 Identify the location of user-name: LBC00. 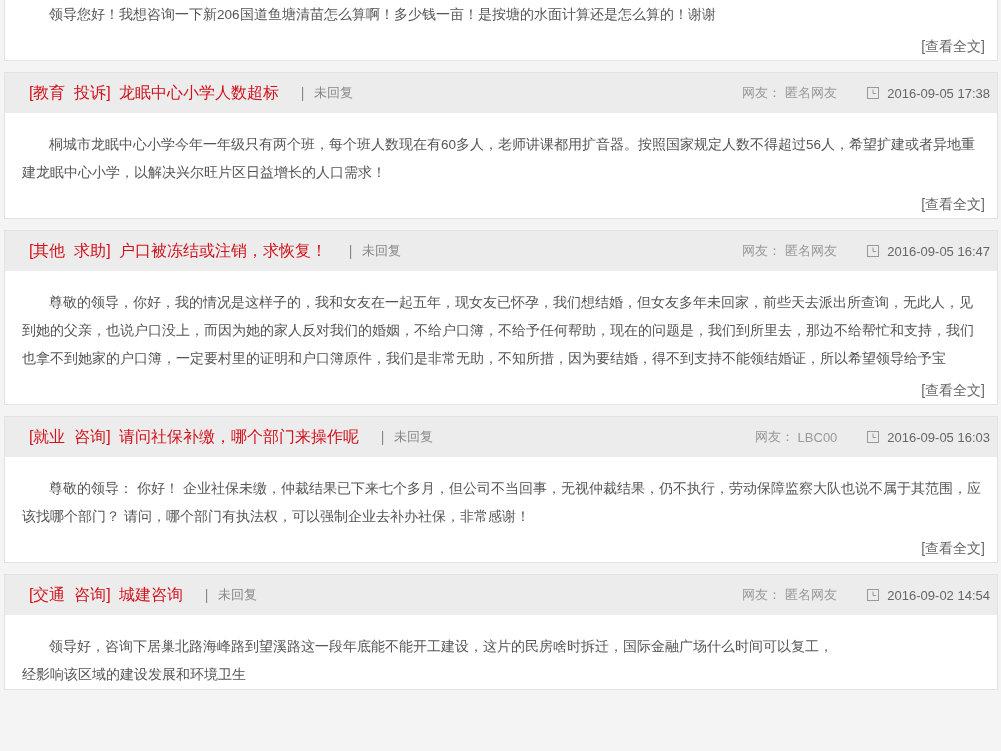
(817, 437).